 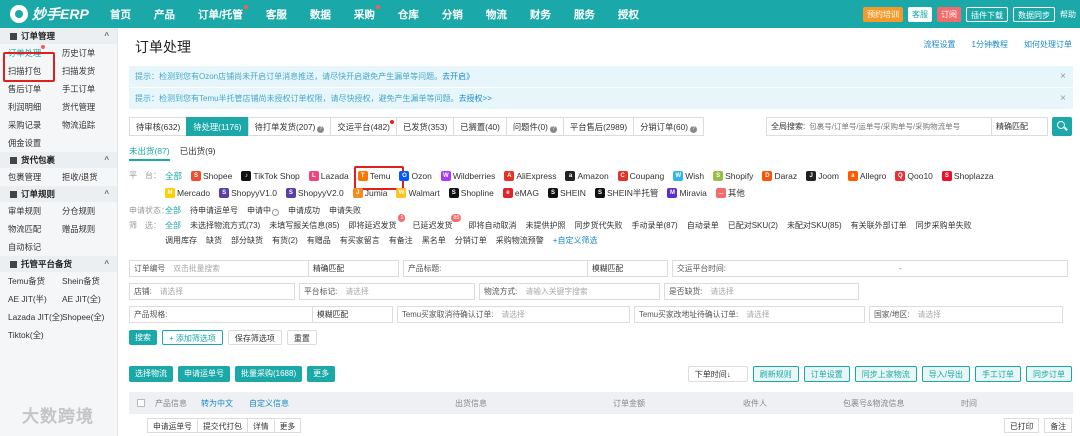 What do you see at coordinates (287, 425) in the screenshot?
I see `row-more-button: 更多` at bounding box center [287, 425].